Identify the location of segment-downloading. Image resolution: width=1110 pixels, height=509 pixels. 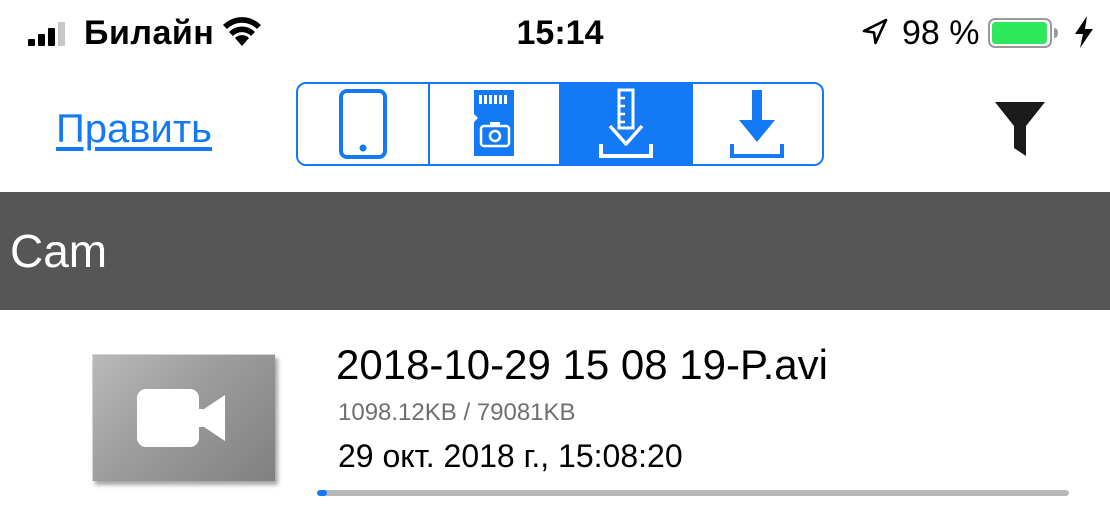
(625, 124).